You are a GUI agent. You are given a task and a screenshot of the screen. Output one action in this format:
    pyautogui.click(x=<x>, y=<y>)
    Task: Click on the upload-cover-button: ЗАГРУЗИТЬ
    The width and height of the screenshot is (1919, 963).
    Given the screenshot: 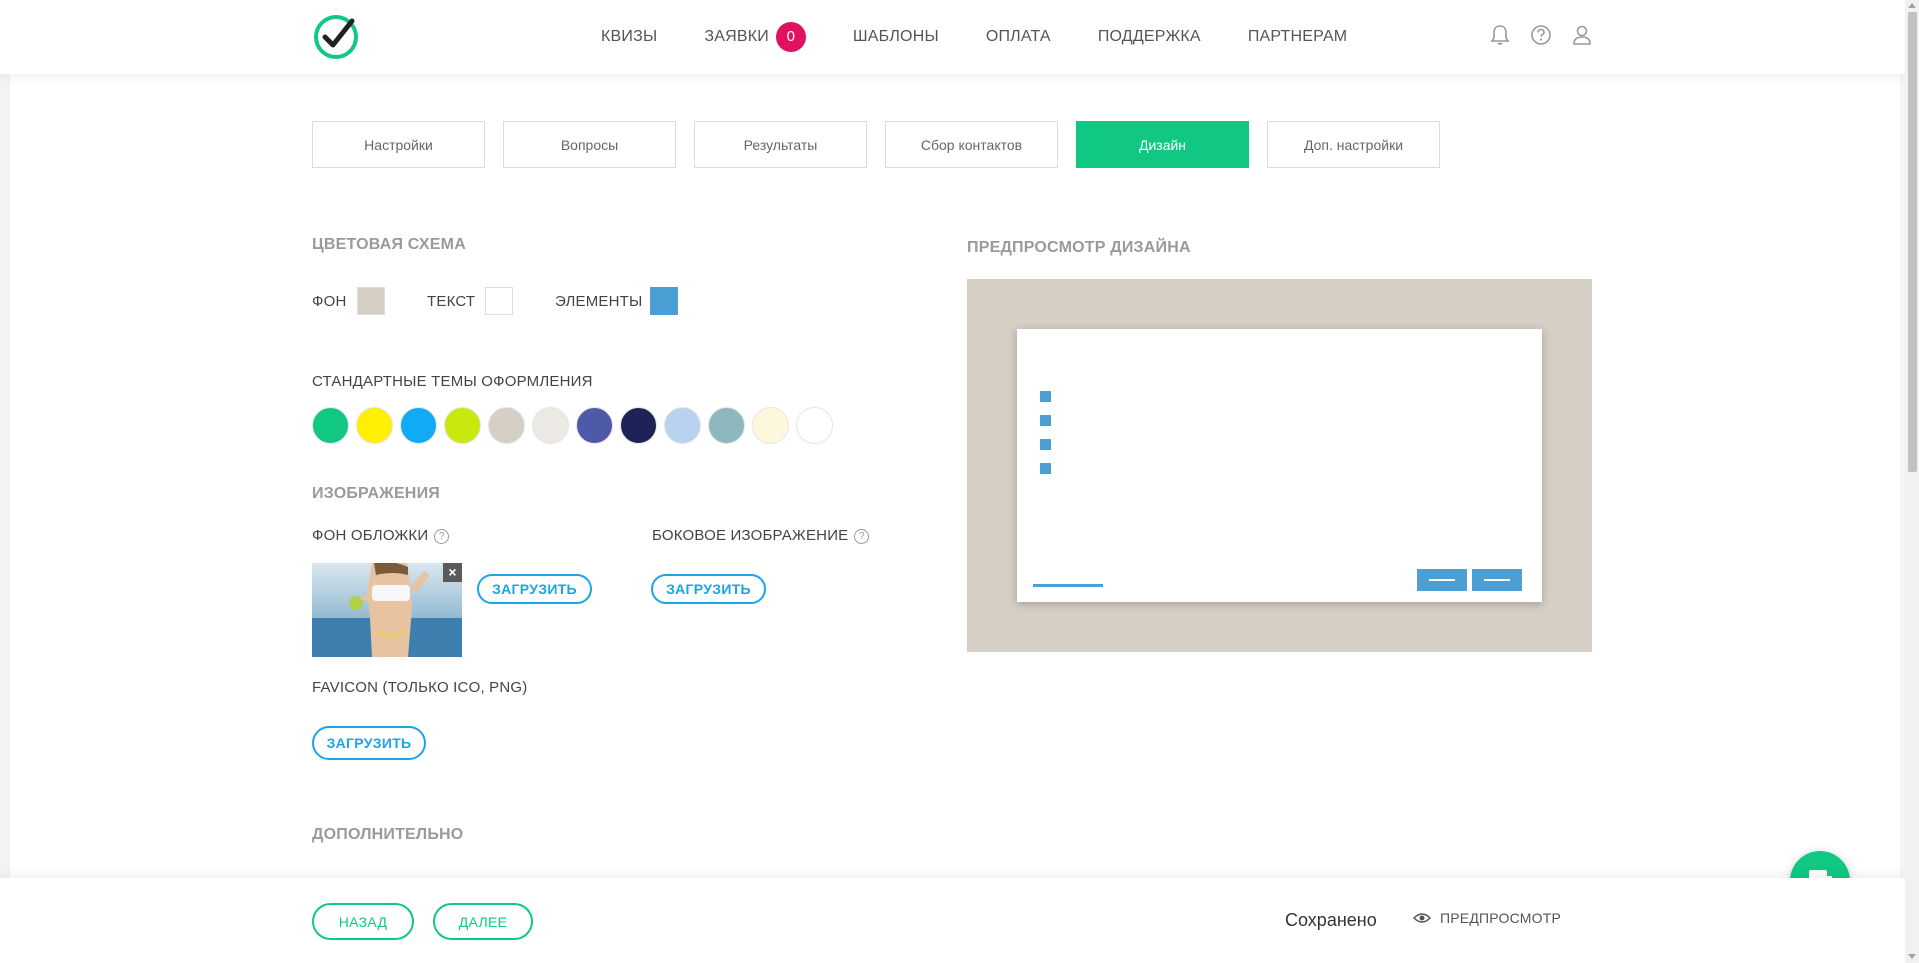 What is the action you would take?
    pyautogui.click(x=534, y=589)
    